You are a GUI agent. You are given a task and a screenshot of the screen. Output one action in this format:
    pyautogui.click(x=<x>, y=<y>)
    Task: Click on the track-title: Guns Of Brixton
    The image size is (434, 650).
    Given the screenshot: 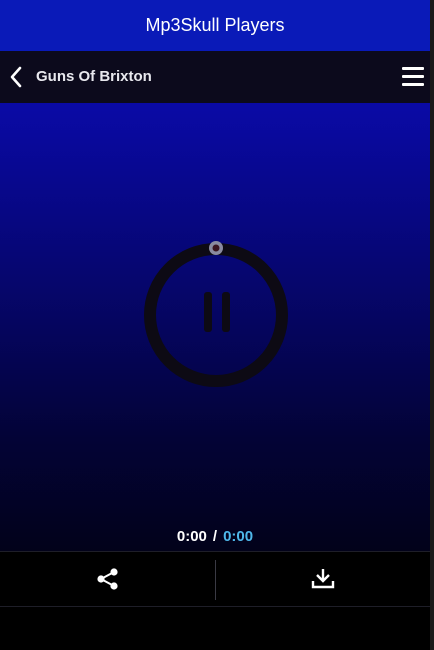 What is the action you would take?
    pyautogui.click(x=94, y=76)
    